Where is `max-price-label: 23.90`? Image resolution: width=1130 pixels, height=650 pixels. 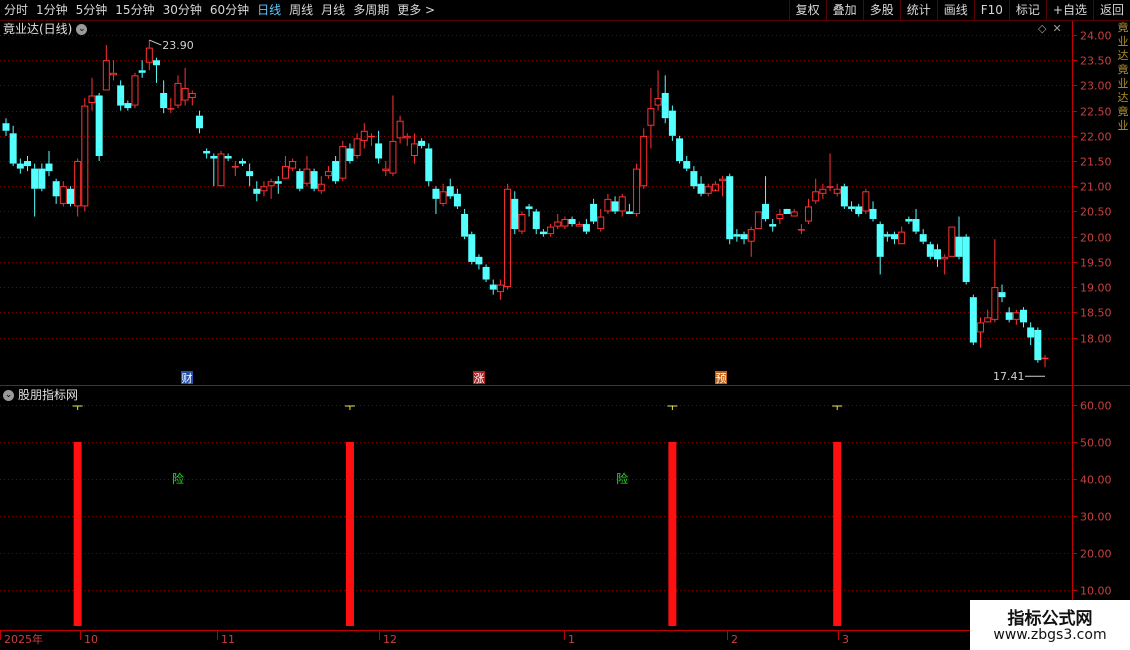 max-price-label: 23.90 is located at coordinates (178, 45).